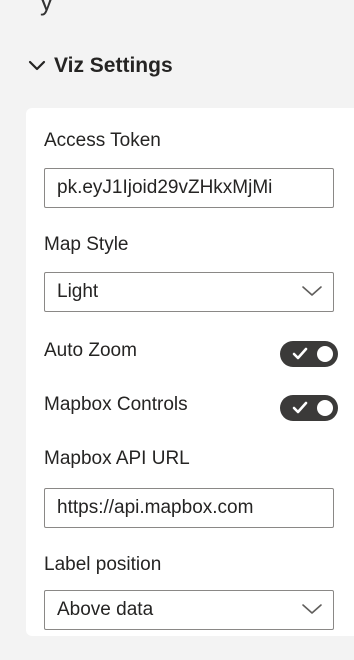  I want to click on access-token-field, so click(189, 188).